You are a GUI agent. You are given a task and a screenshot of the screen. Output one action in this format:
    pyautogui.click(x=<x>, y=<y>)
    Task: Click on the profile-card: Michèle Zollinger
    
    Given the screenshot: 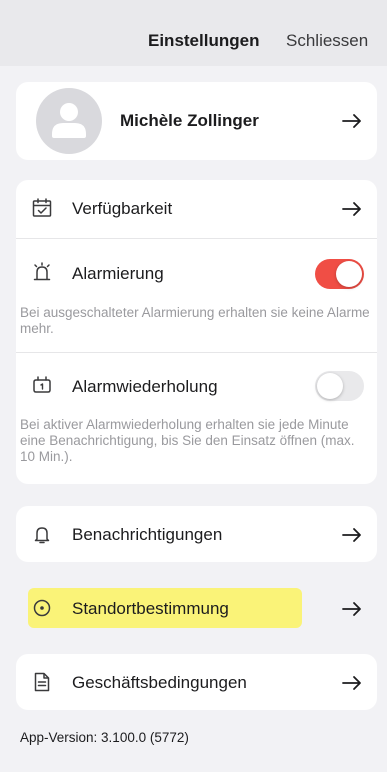 What is the action you would take?
    pyautogui.click(x=196, y=121)
    